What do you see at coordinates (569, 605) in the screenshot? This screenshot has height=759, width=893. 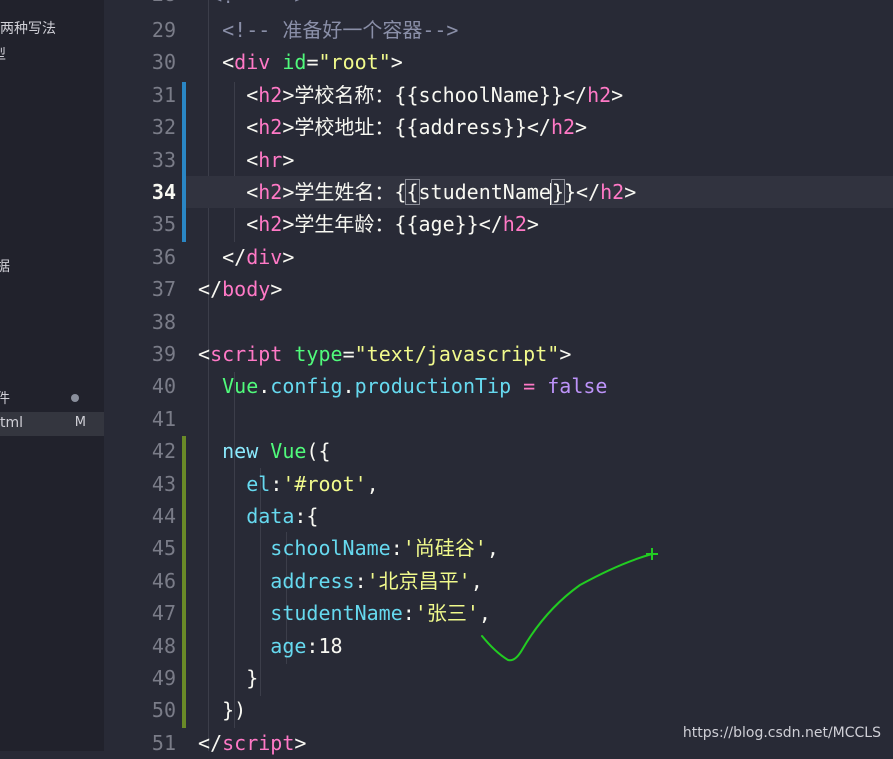 I see `checkmark-annotation-icon` at bounding box center [569, 605].